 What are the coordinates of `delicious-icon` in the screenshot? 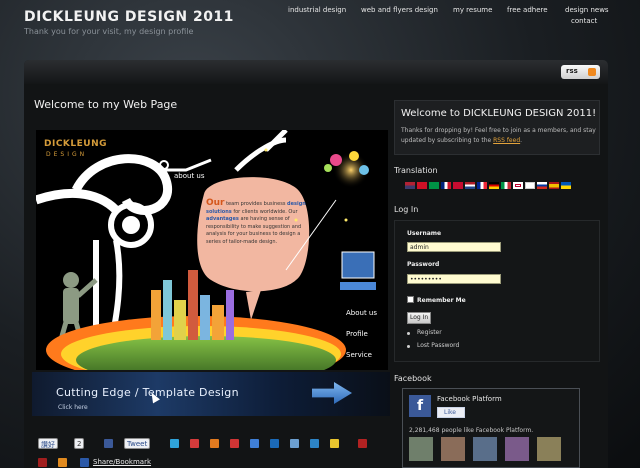 It's located at (254, 443).